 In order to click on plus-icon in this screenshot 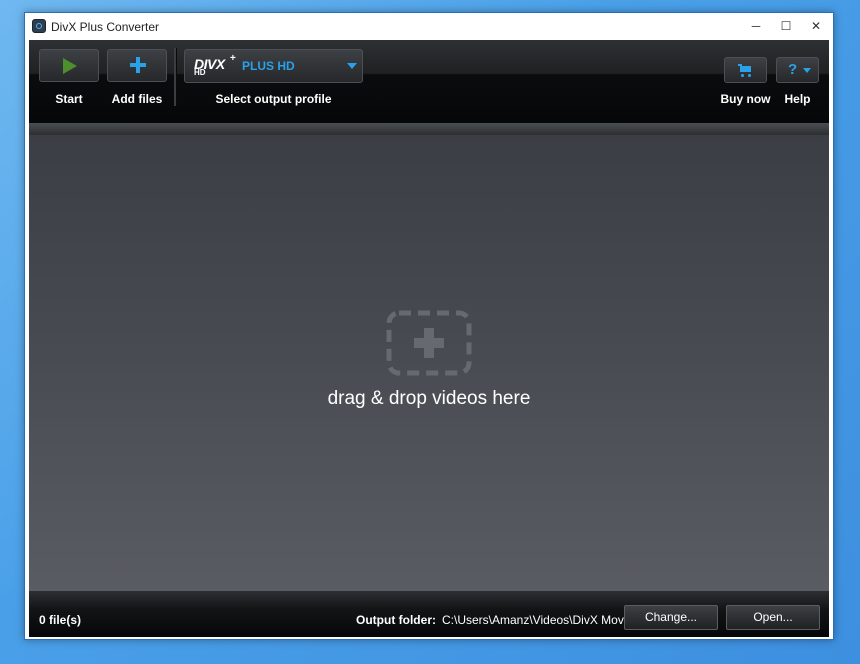, I will do `click(138, 65)`.